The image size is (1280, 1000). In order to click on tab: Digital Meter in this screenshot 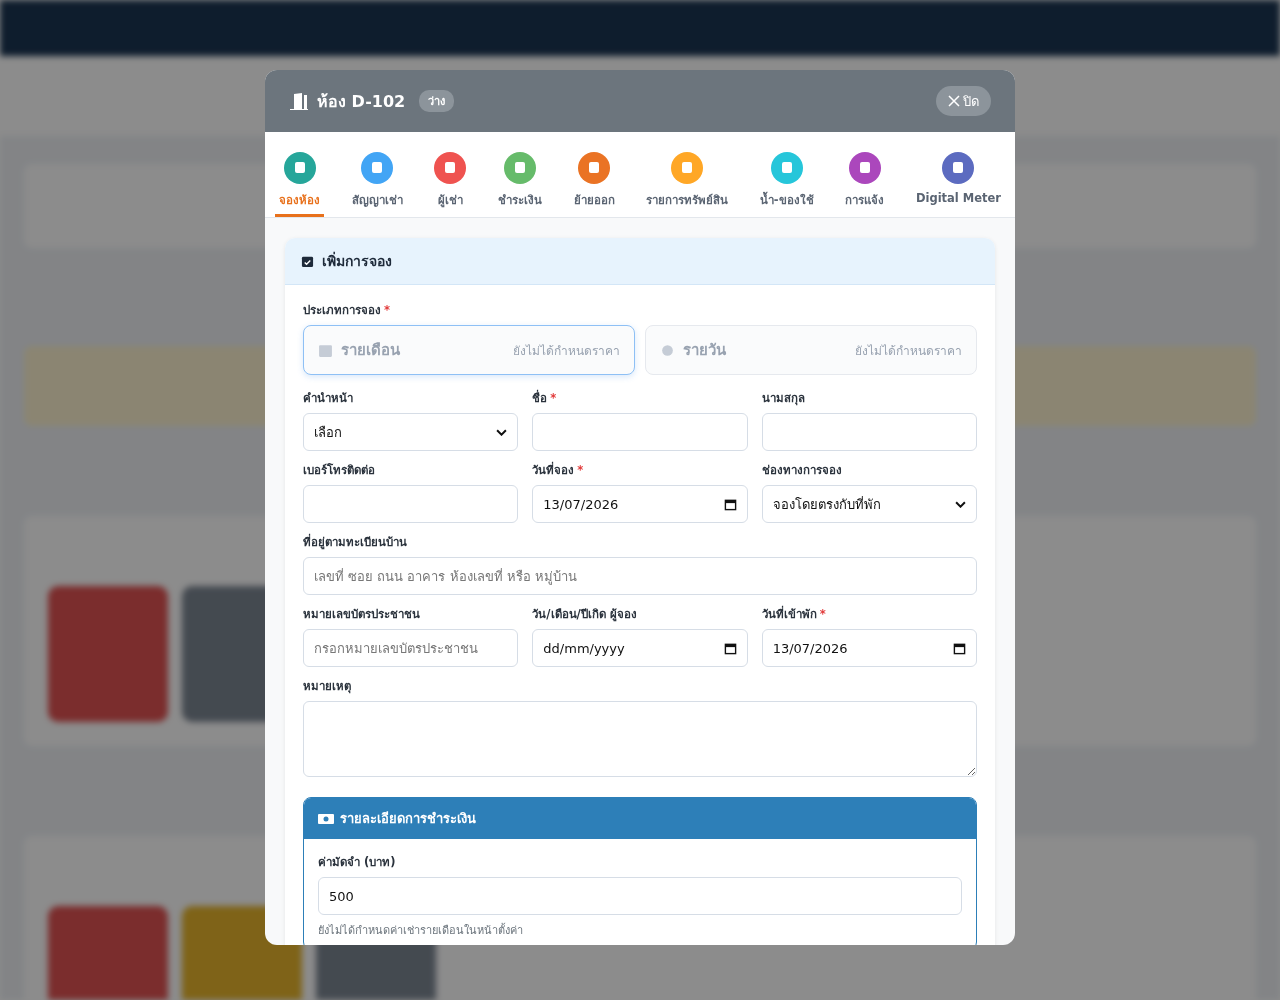, I will do `click(958, 174)`.